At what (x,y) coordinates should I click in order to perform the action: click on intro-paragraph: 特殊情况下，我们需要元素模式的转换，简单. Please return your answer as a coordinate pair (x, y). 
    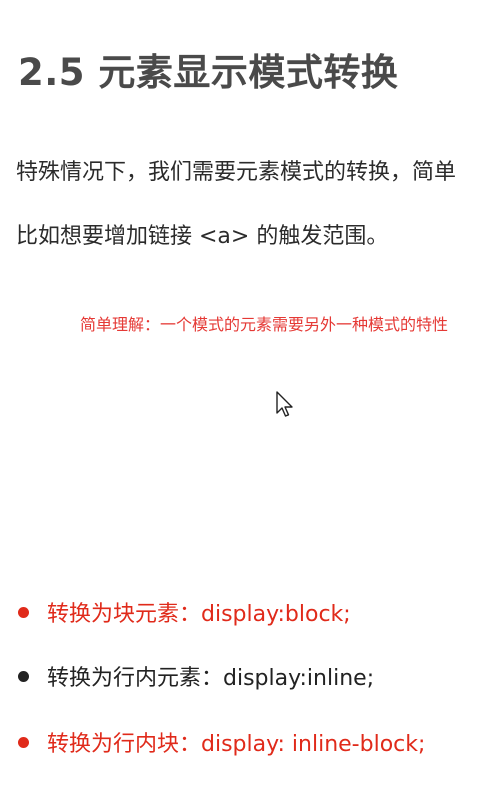
    Looking at the image, I should click on (236, 172).